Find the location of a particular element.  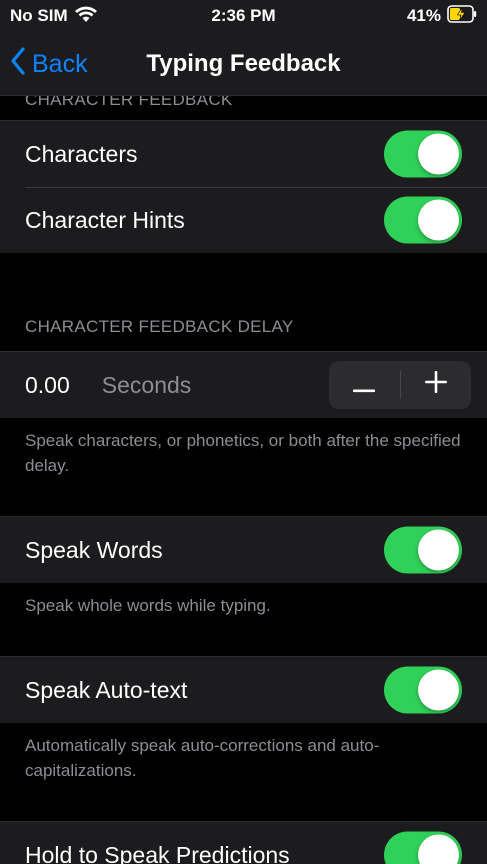

character-hints-toggle is located at coordinates (423, 220).